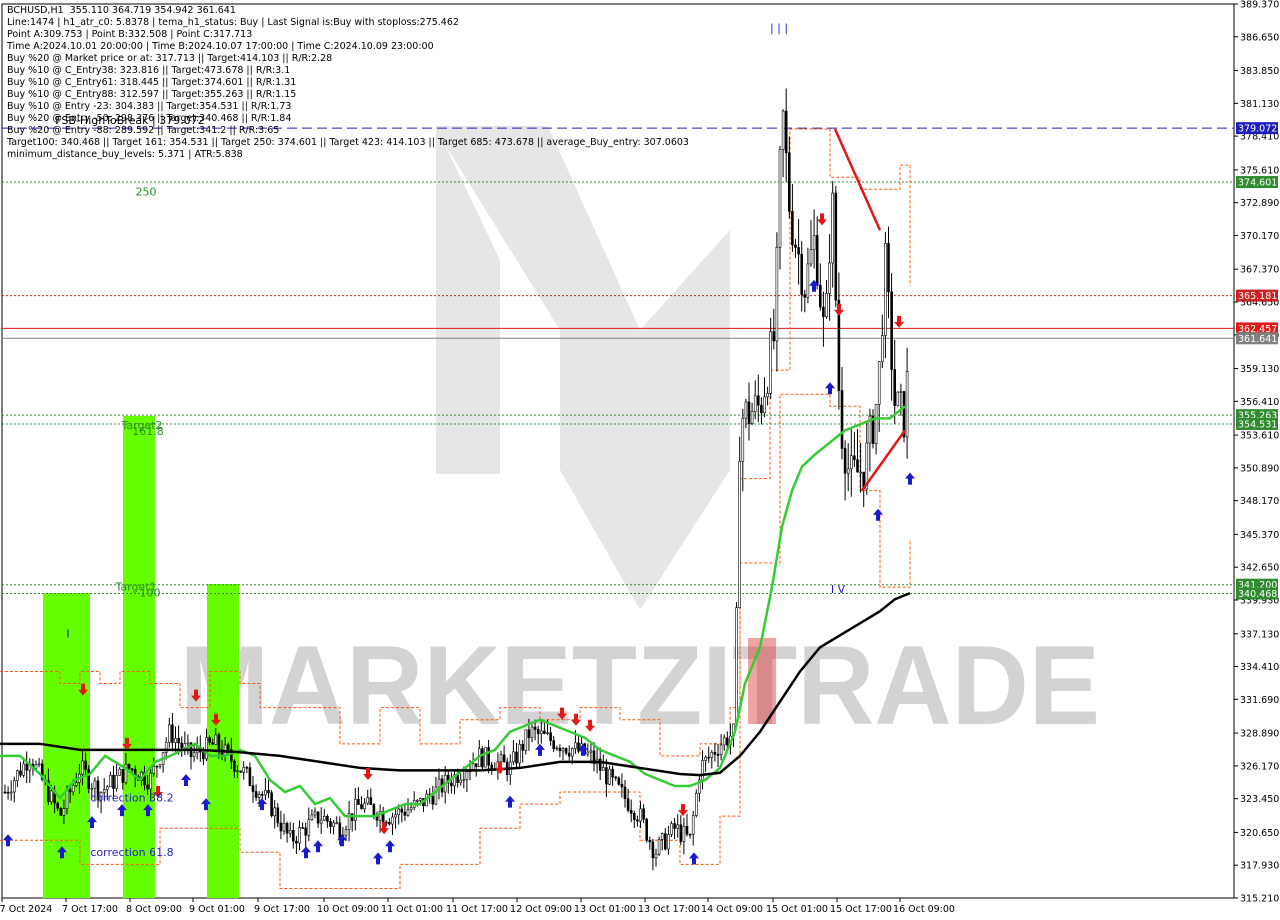  I want to click on x-tick-label: 13 Oct 01:00, so click(605, 909).